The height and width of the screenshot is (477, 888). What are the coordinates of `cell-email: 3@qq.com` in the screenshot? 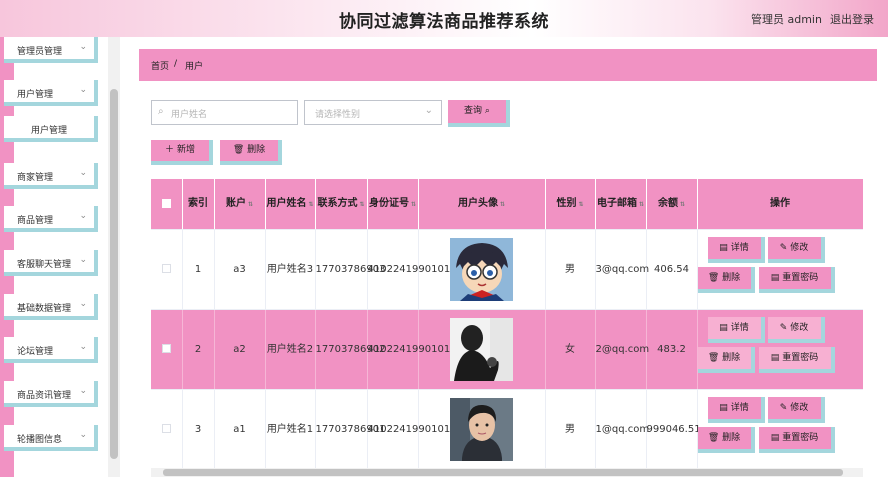 It's located at (622, 269).